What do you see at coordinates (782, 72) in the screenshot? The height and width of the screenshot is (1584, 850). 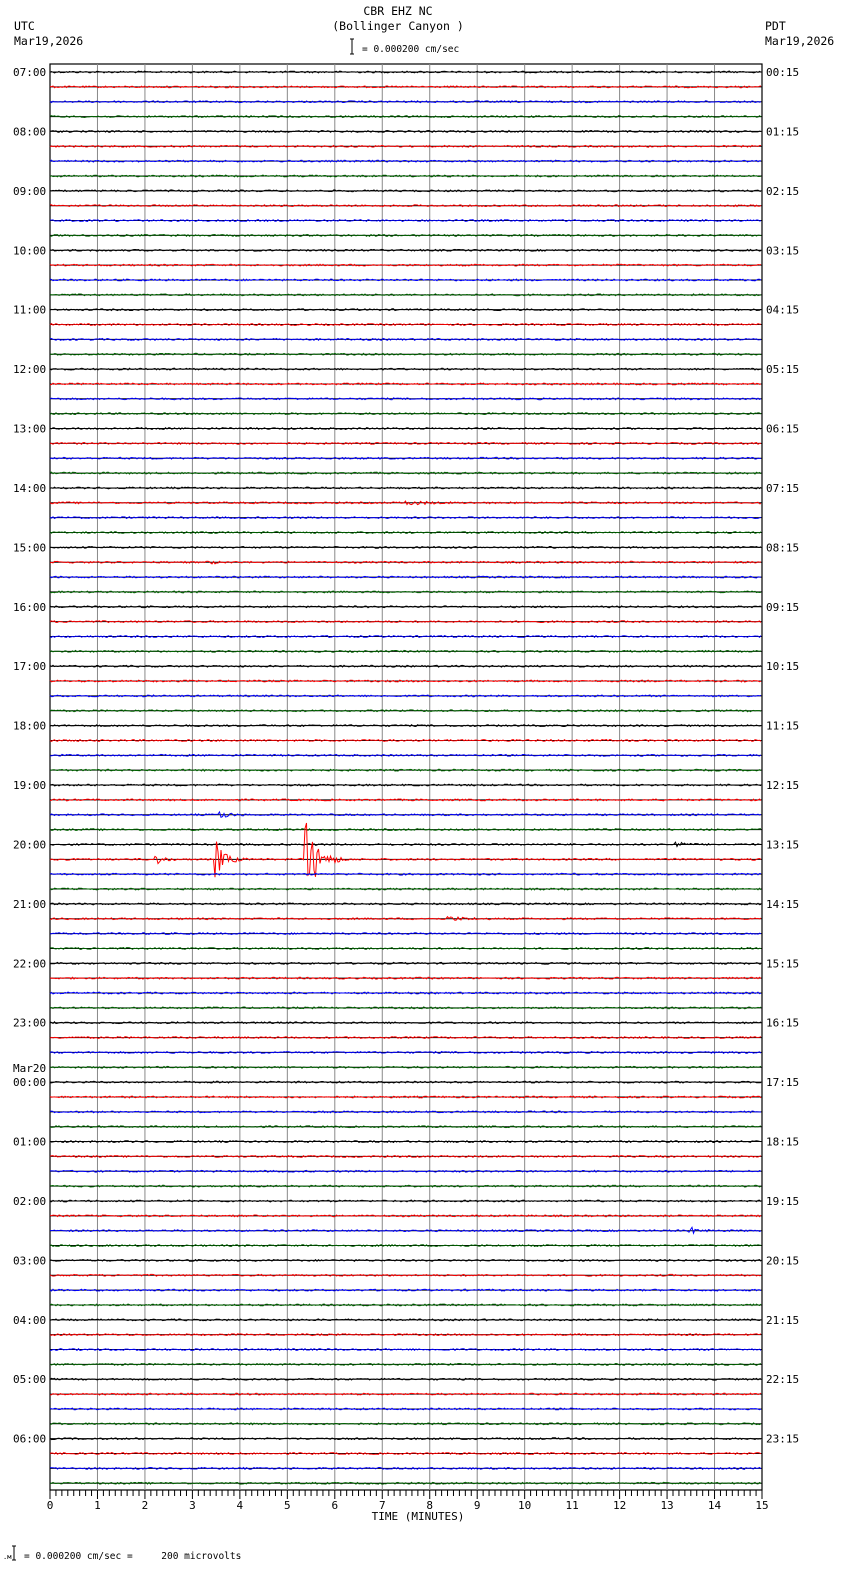 I see `pdt-hour-label: 00:15` at bounding box center [782, 72].